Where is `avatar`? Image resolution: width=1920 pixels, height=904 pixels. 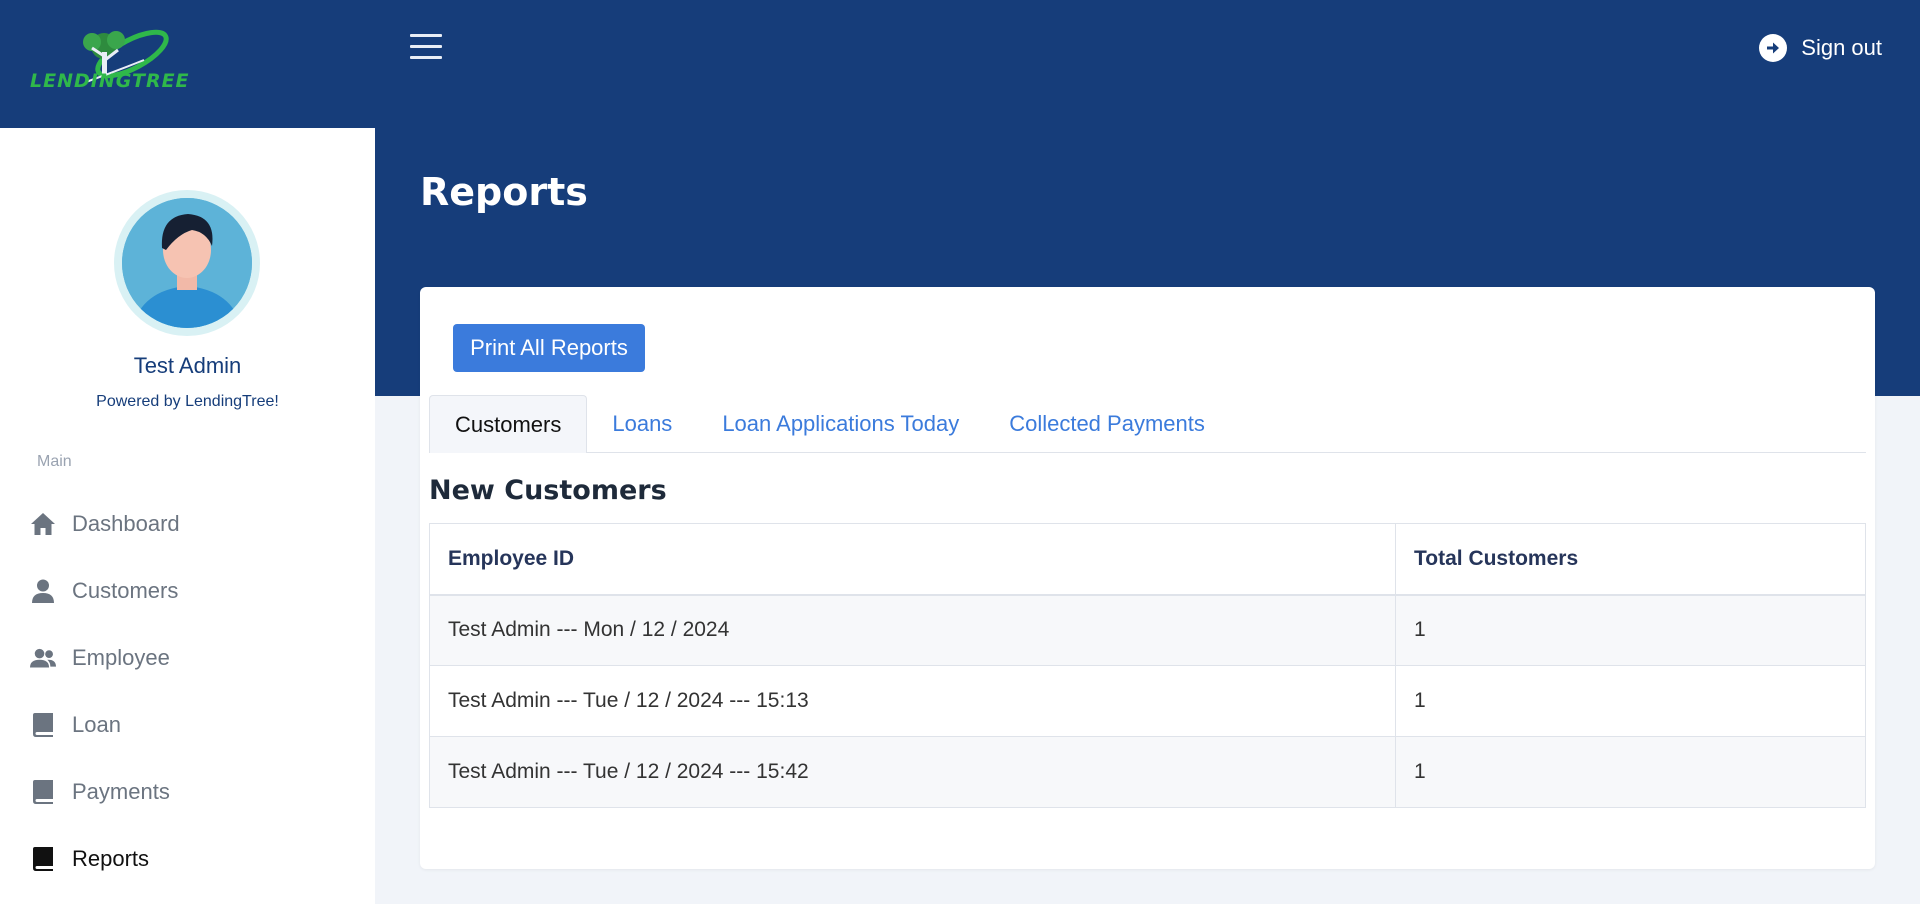 avatar is located at coordinates (187, 263).